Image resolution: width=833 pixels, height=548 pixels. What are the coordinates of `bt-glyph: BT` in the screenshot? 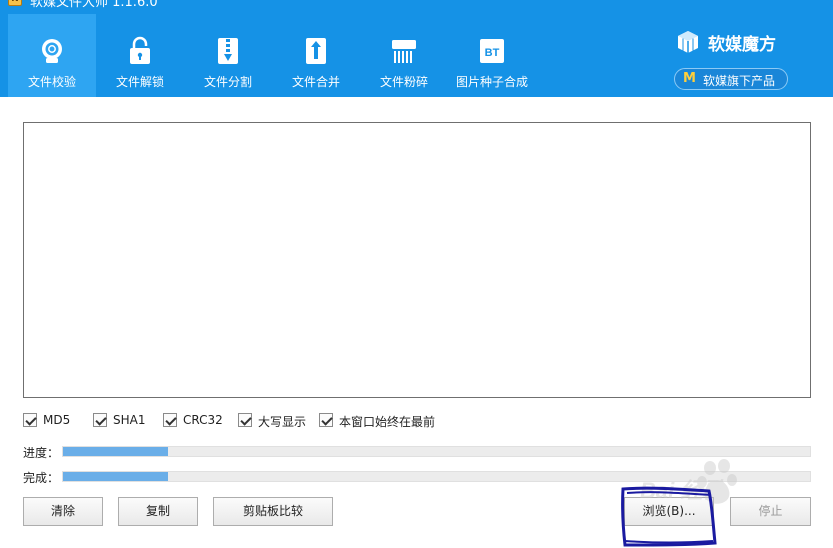 It's located at (492, 53).